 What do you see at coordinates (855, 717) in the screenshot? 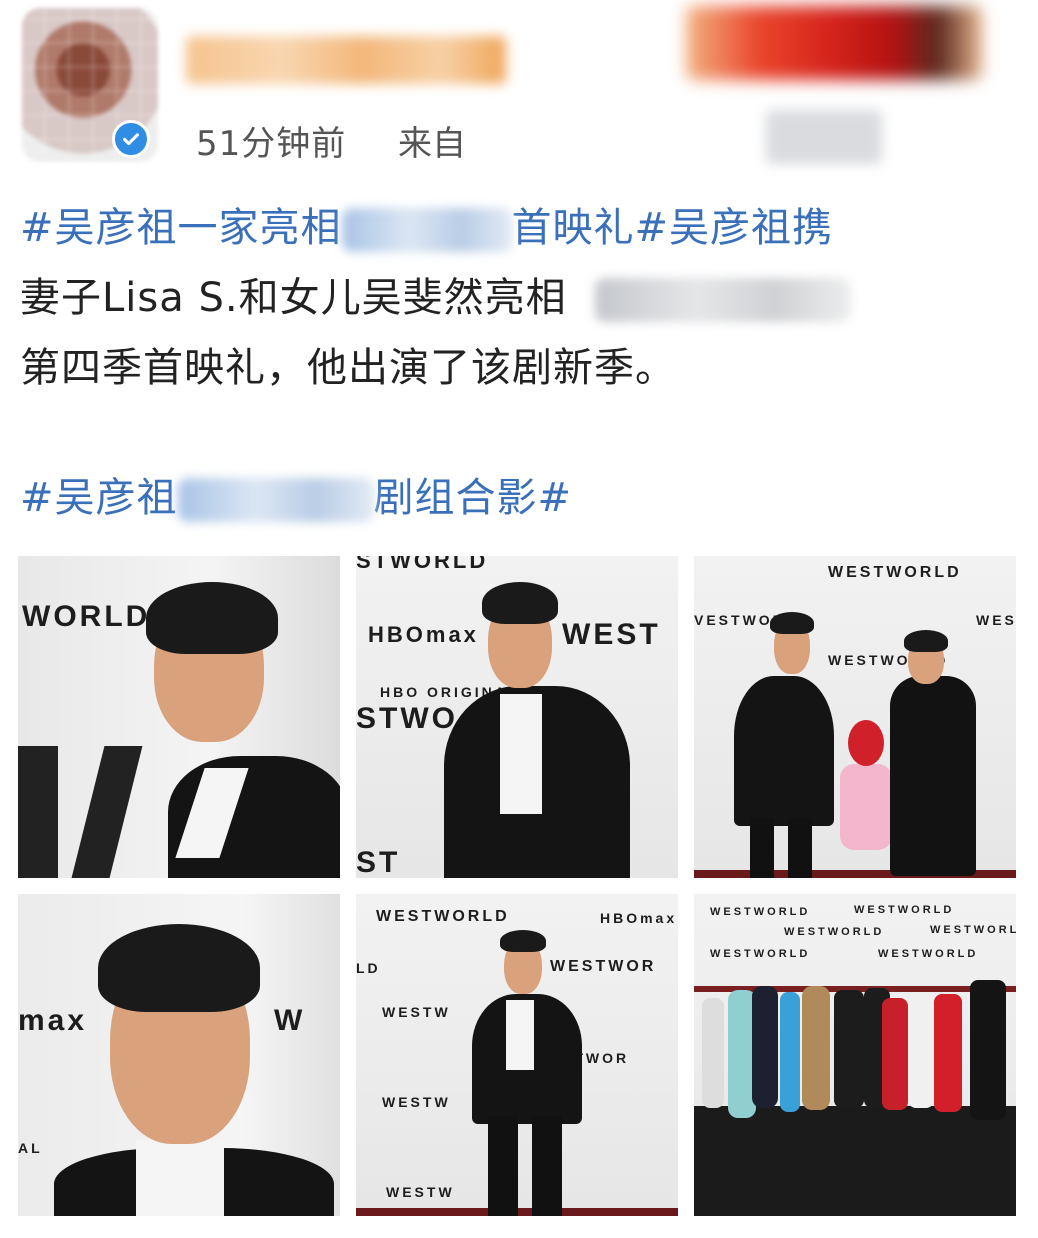
I see `photo-3: WESTWORLD VESTWORLD WESTWORLD WES` at bounding box center [855, 717].